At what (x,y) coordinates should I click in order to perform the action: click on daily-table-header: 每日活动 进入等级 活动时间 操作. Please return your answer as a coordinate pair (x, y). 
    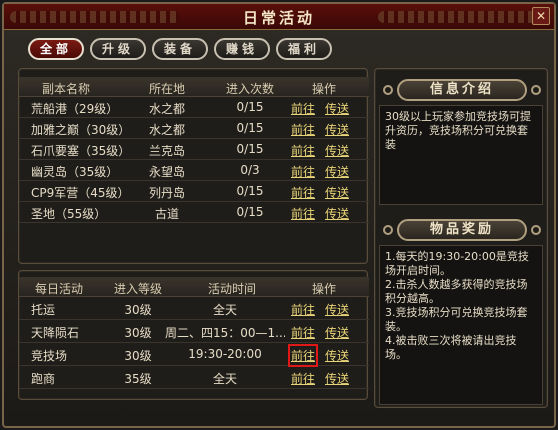
    Looking at the image, I should click on (194, 287).